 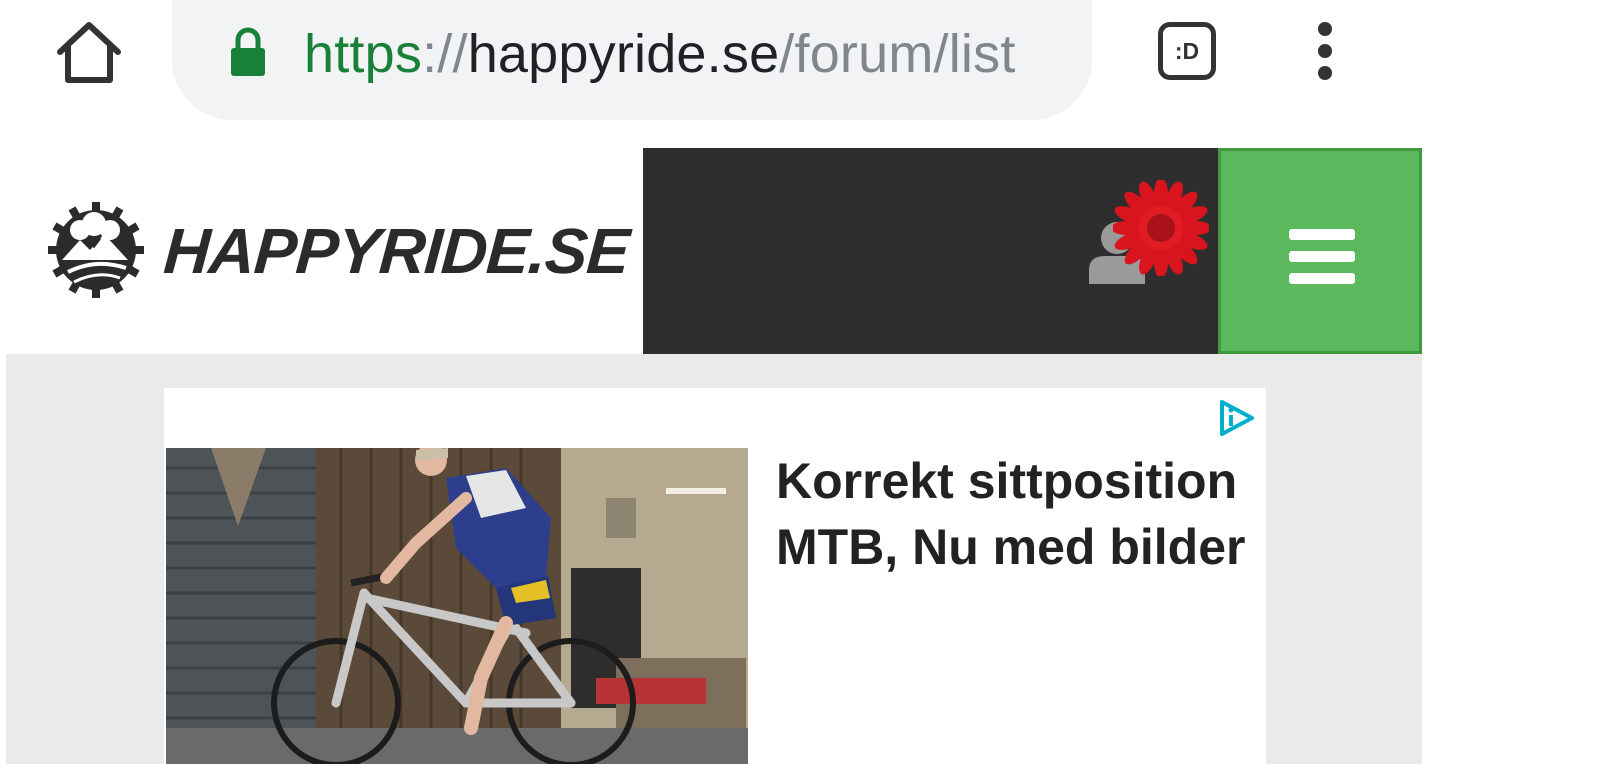 What do you see at coordinates (1236, 418) in the screenshot?
I see `ad-choices-icon` at bounding box center [1236, 418].